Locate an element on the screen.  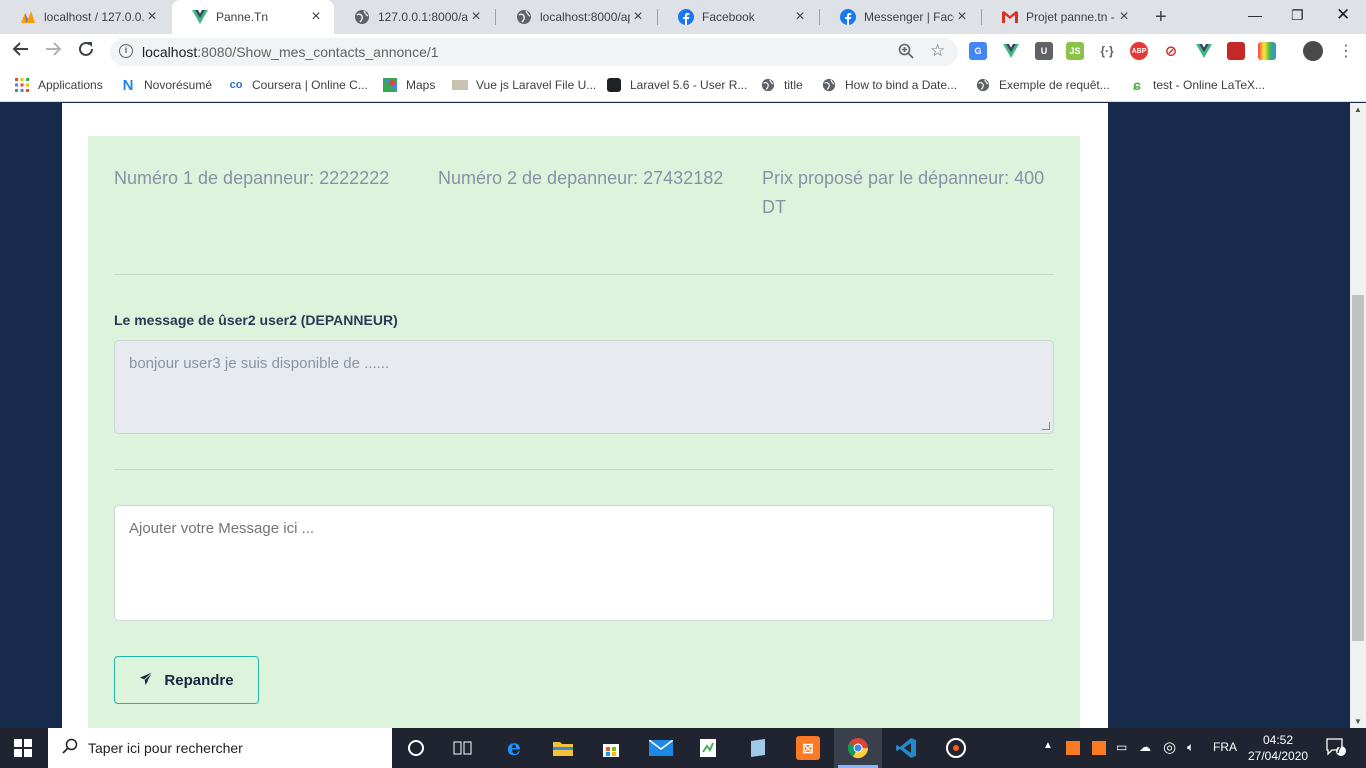
code-extension-icon: {·} is located at coordinates (1107, 51).